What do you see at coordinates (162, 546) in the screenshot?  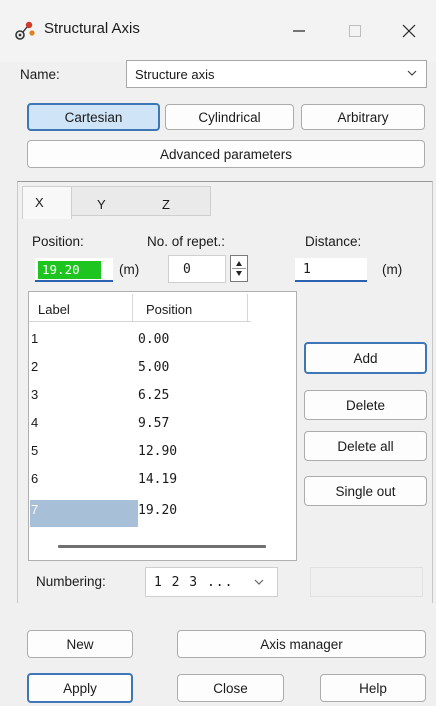 I see `horizontal-scrollbar` at bounding box center [162, 546].